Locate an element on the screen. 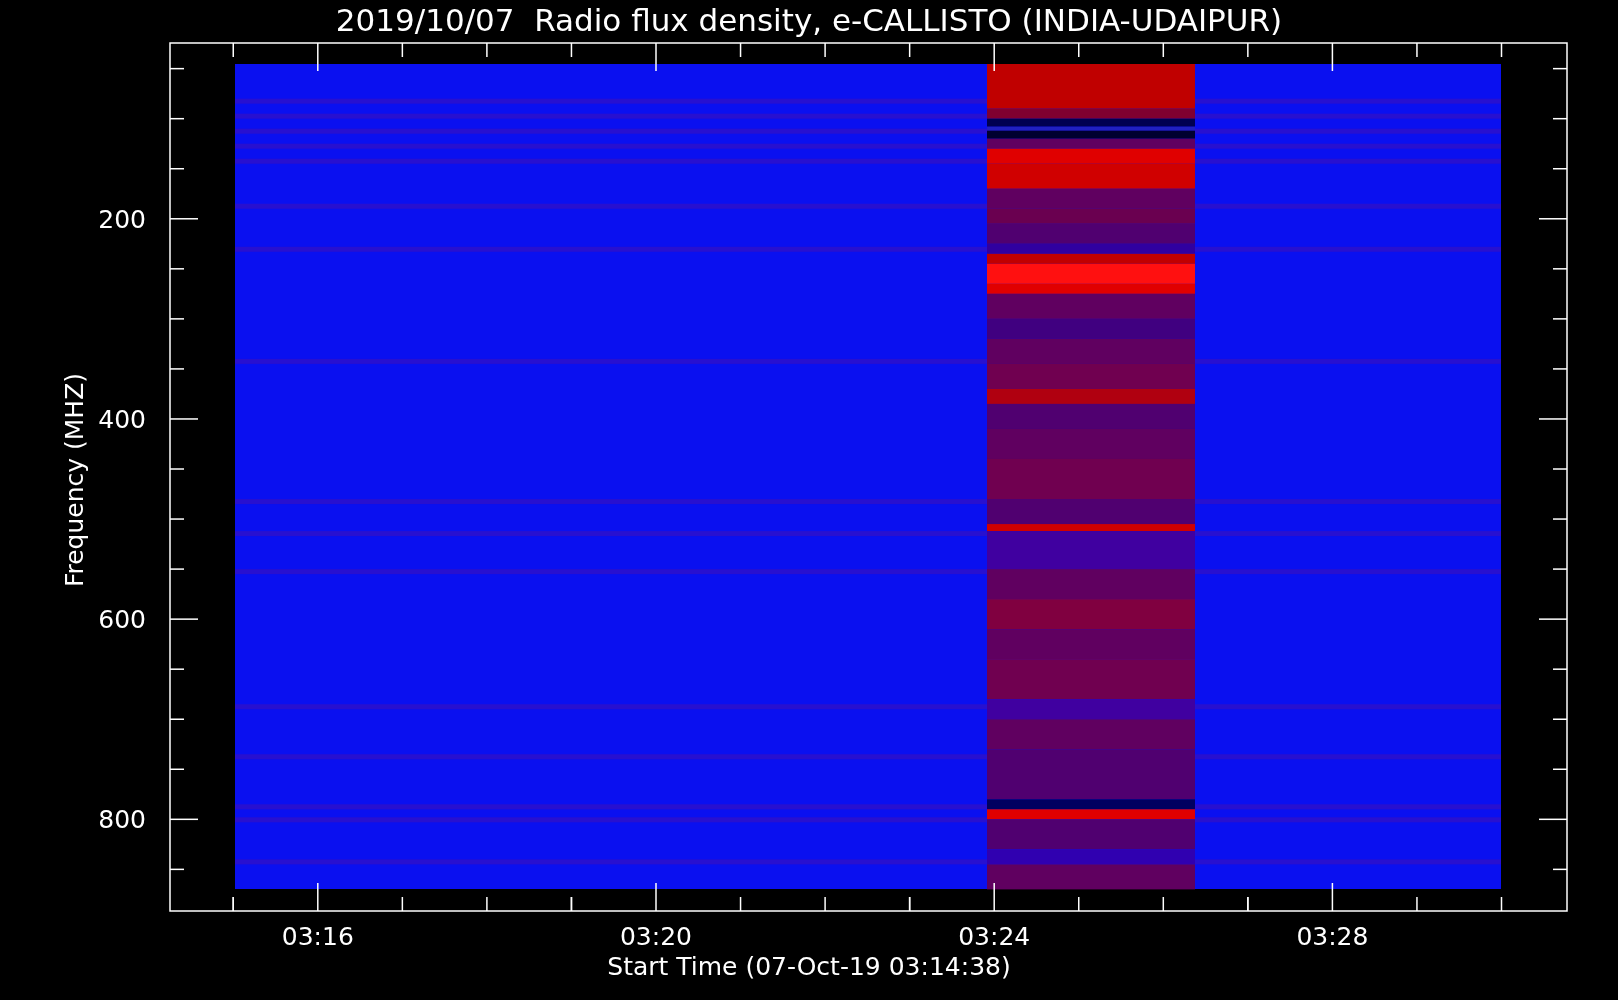  tick-label: 03:20 is located at coordinates (656, 936).